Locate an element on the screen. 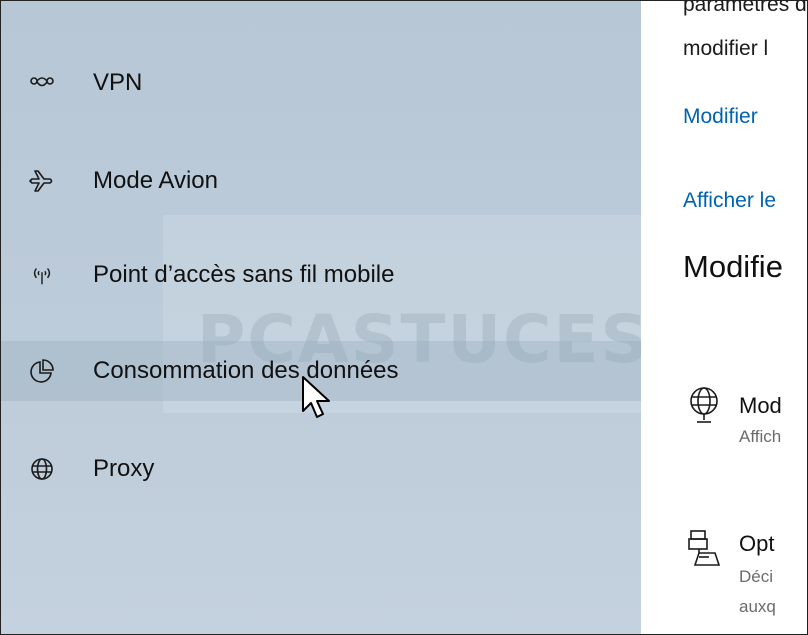  sidebar-item-label: Point d’accès sans fil mobile is located at coordinates (244, 274).